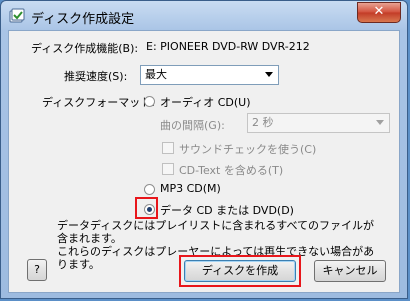 The width and height of the screenshot is (410, 301). Describe the element at coordinates (216, 232) in the screenshot. I see `description-line: データディスクにはプレイリストに含まれるすべてのファイルが含まれます。` at that location.